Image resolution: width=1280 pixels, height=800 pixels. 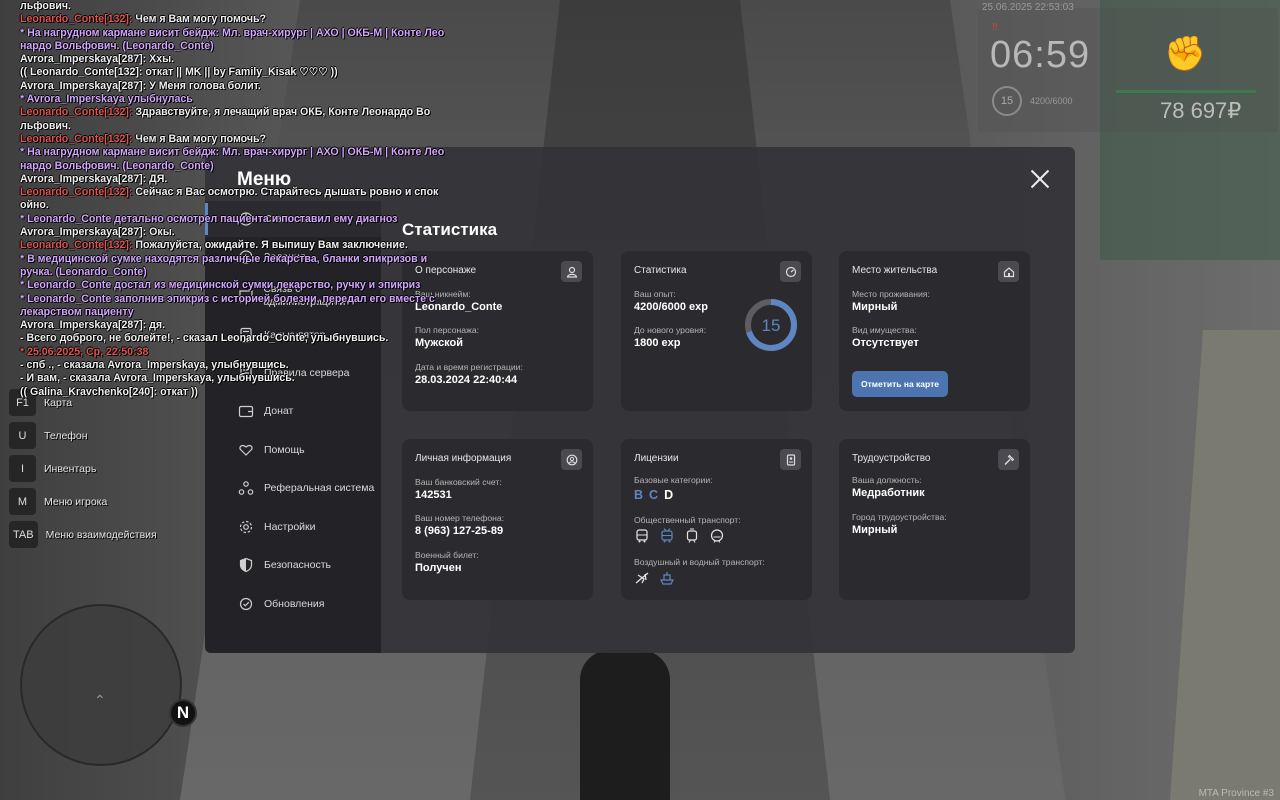 What do you see at coordinates (1185, 54) in the screenshot?
I see `fist-icon: ✊` at bounding box center [1185, 54].